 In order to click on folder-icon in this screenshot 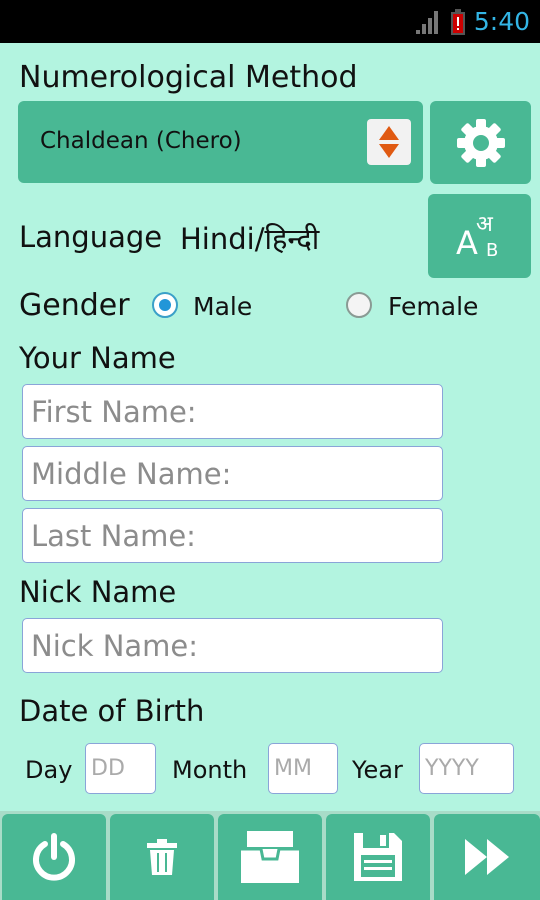, I will do `click(270, 857)`.